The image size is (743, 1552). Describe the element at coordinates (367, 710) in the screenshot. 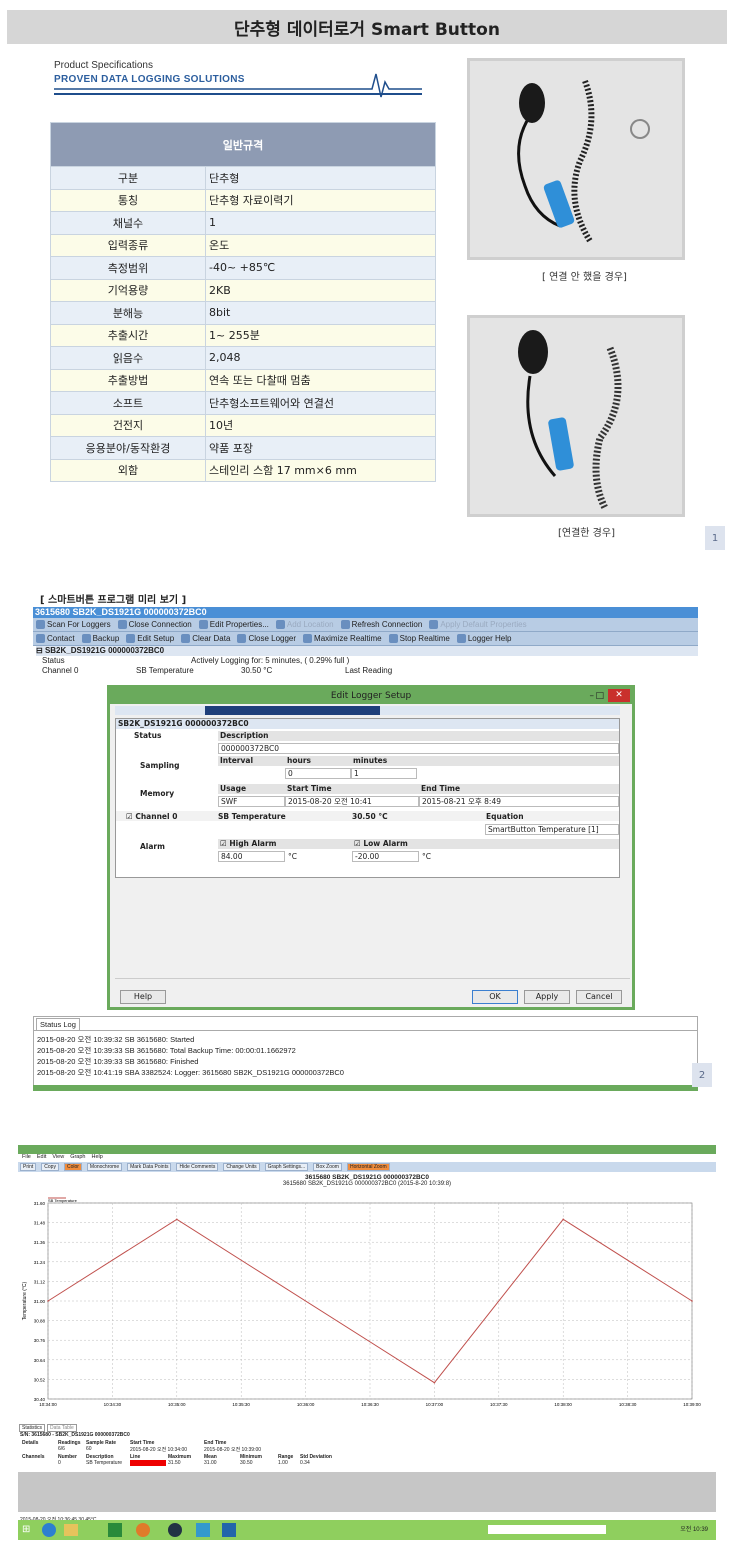

I see `dialog-strip` at that location.